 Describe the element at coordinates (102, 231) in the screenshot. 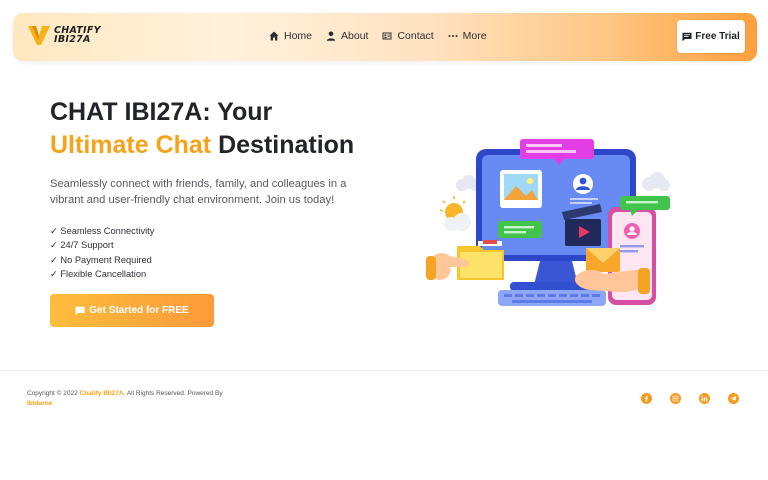

I see `feature-item: ✓ Seamless Connectivity` at that location.